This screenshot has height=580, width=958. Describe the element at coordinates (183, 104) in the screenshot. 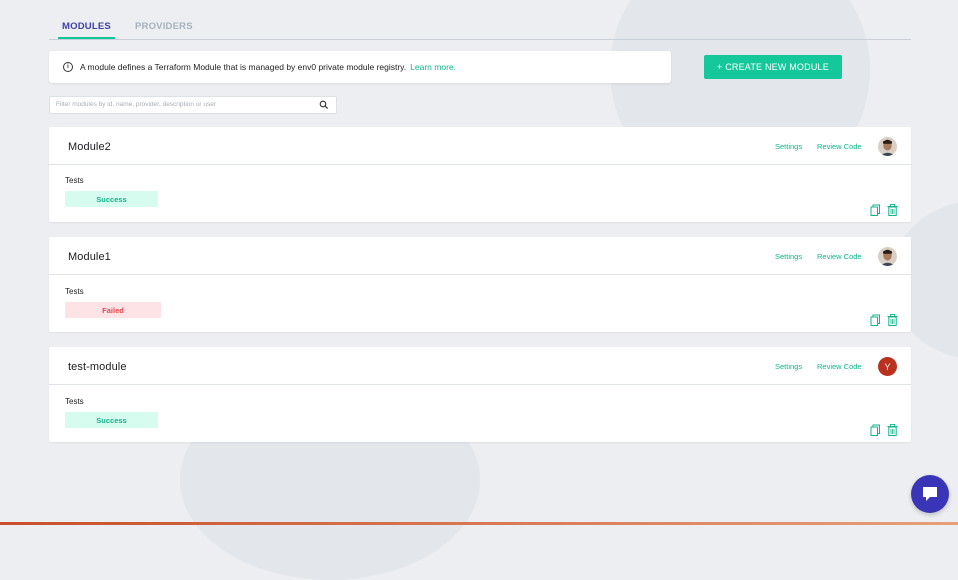

I see `filter-input` at that location.